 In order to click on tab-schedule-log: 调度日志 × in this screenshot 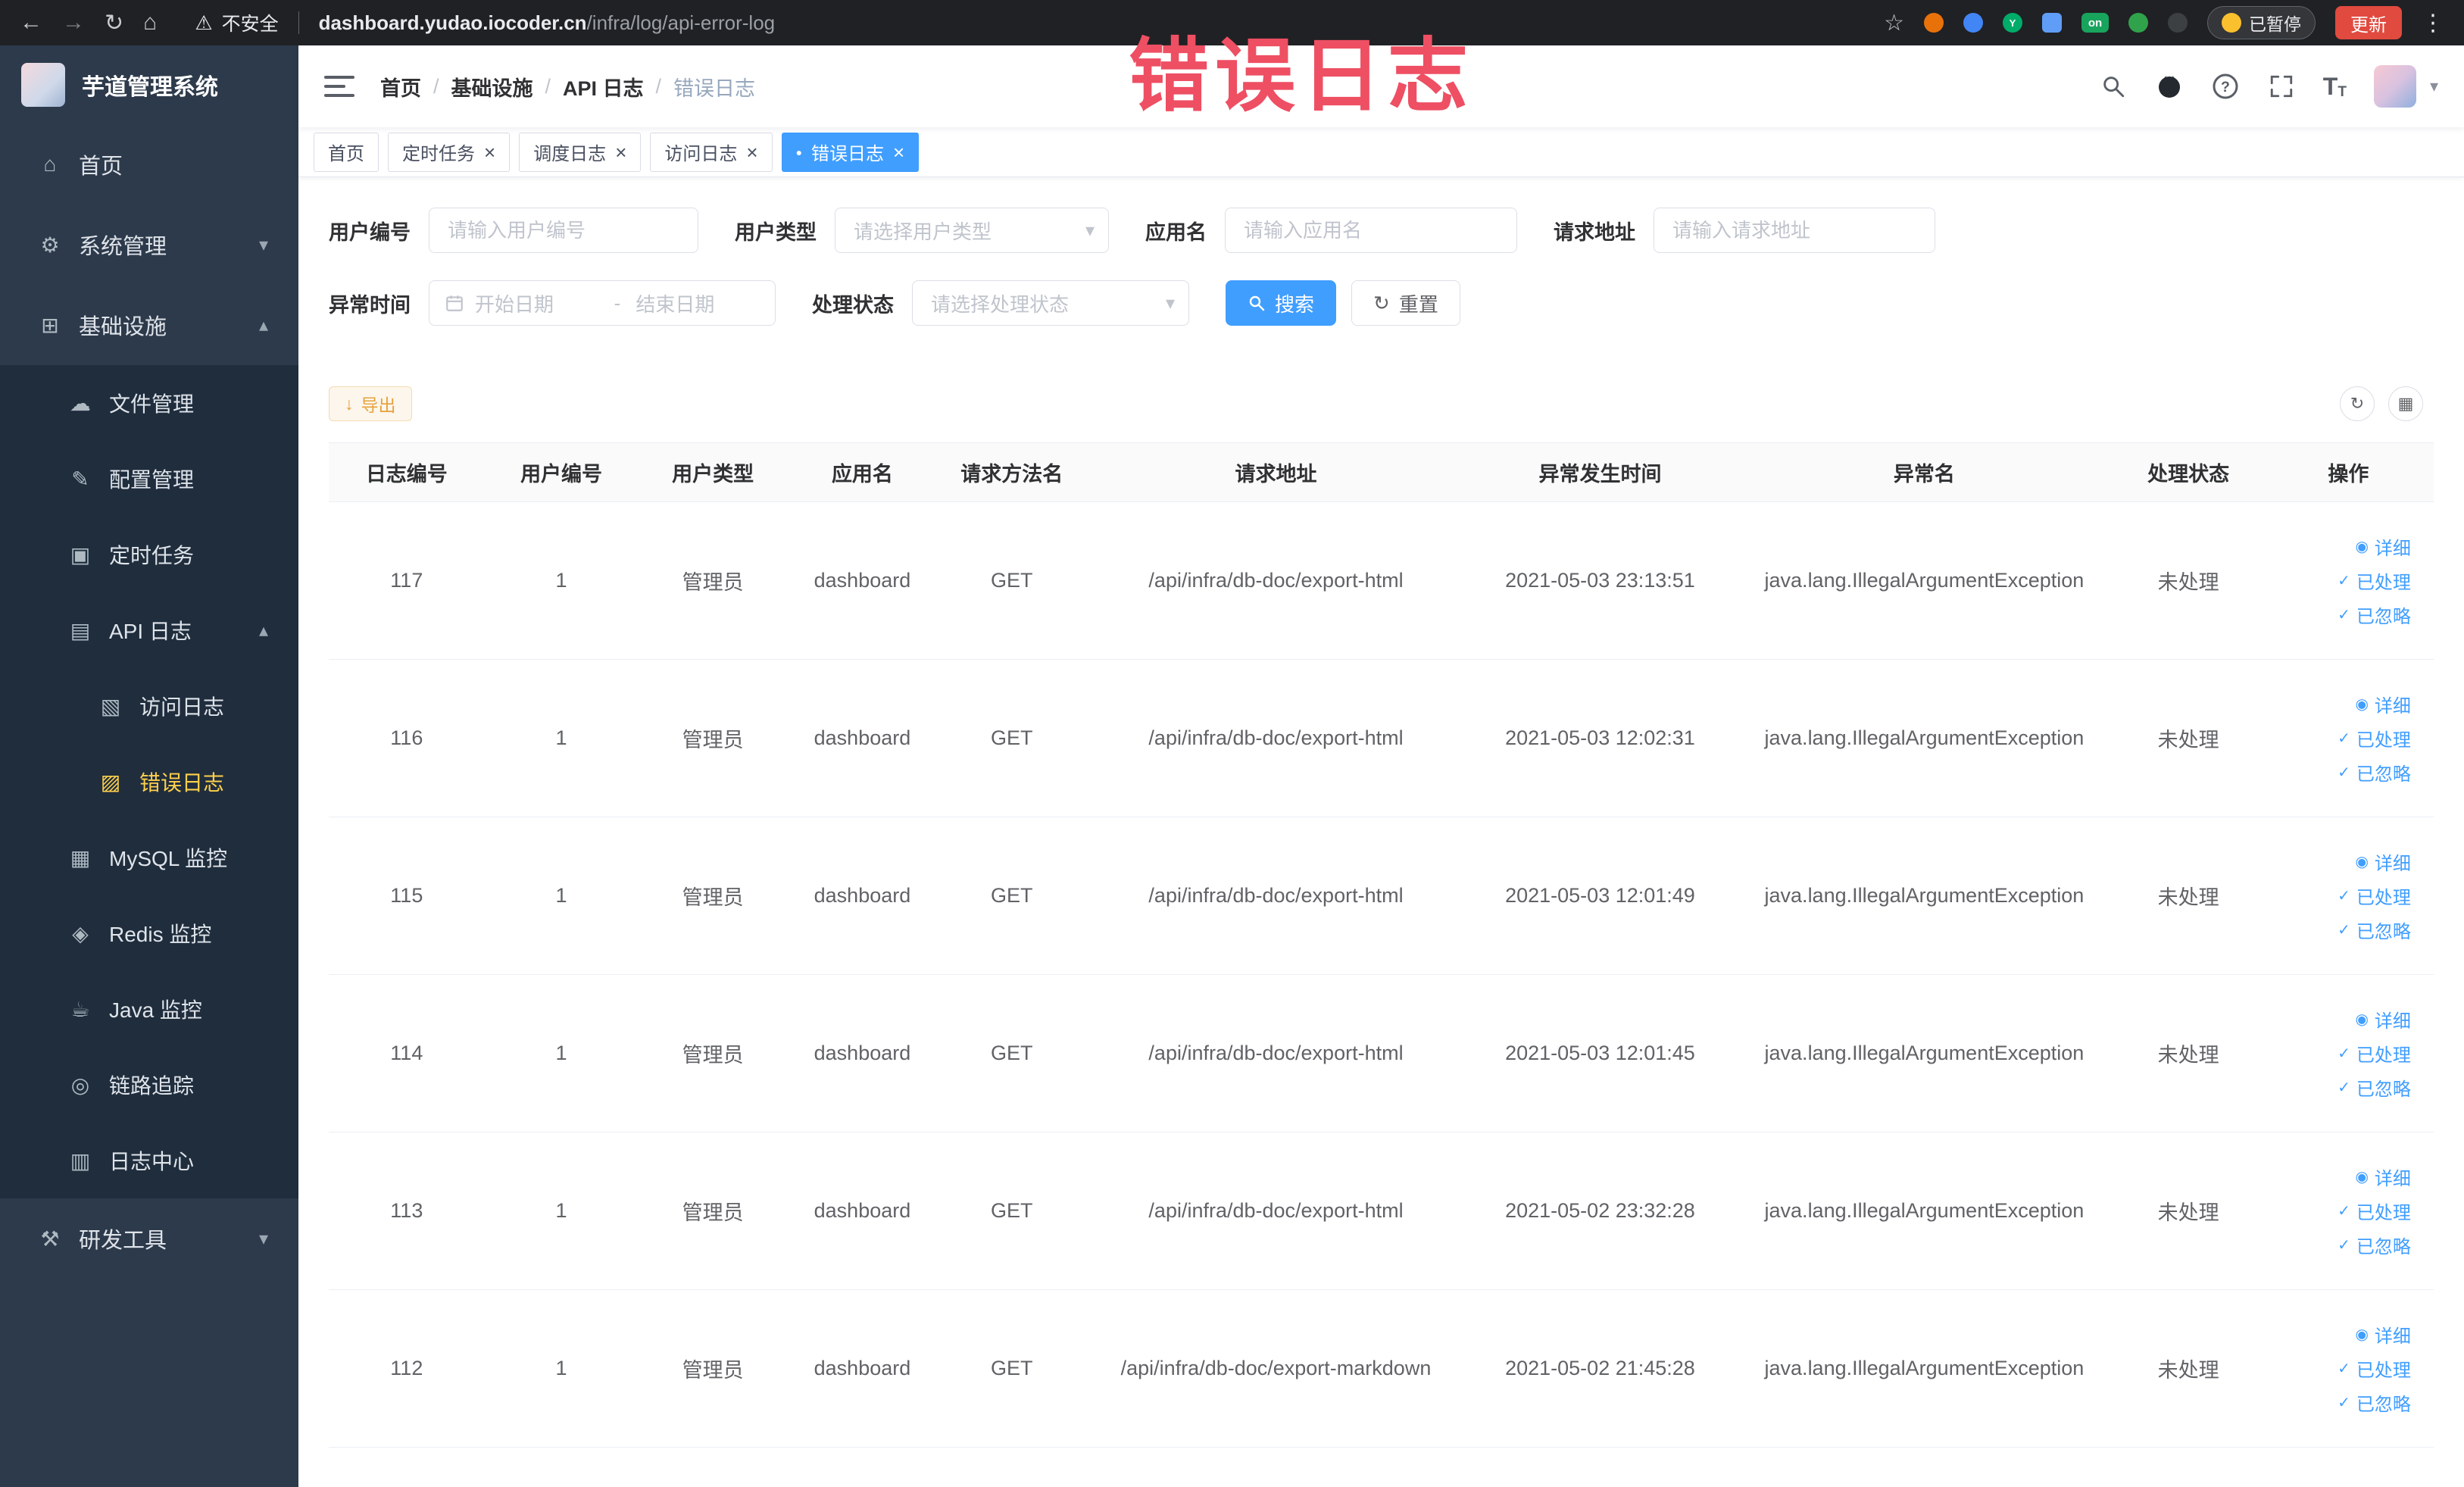, I will do `click(580, 152)`.